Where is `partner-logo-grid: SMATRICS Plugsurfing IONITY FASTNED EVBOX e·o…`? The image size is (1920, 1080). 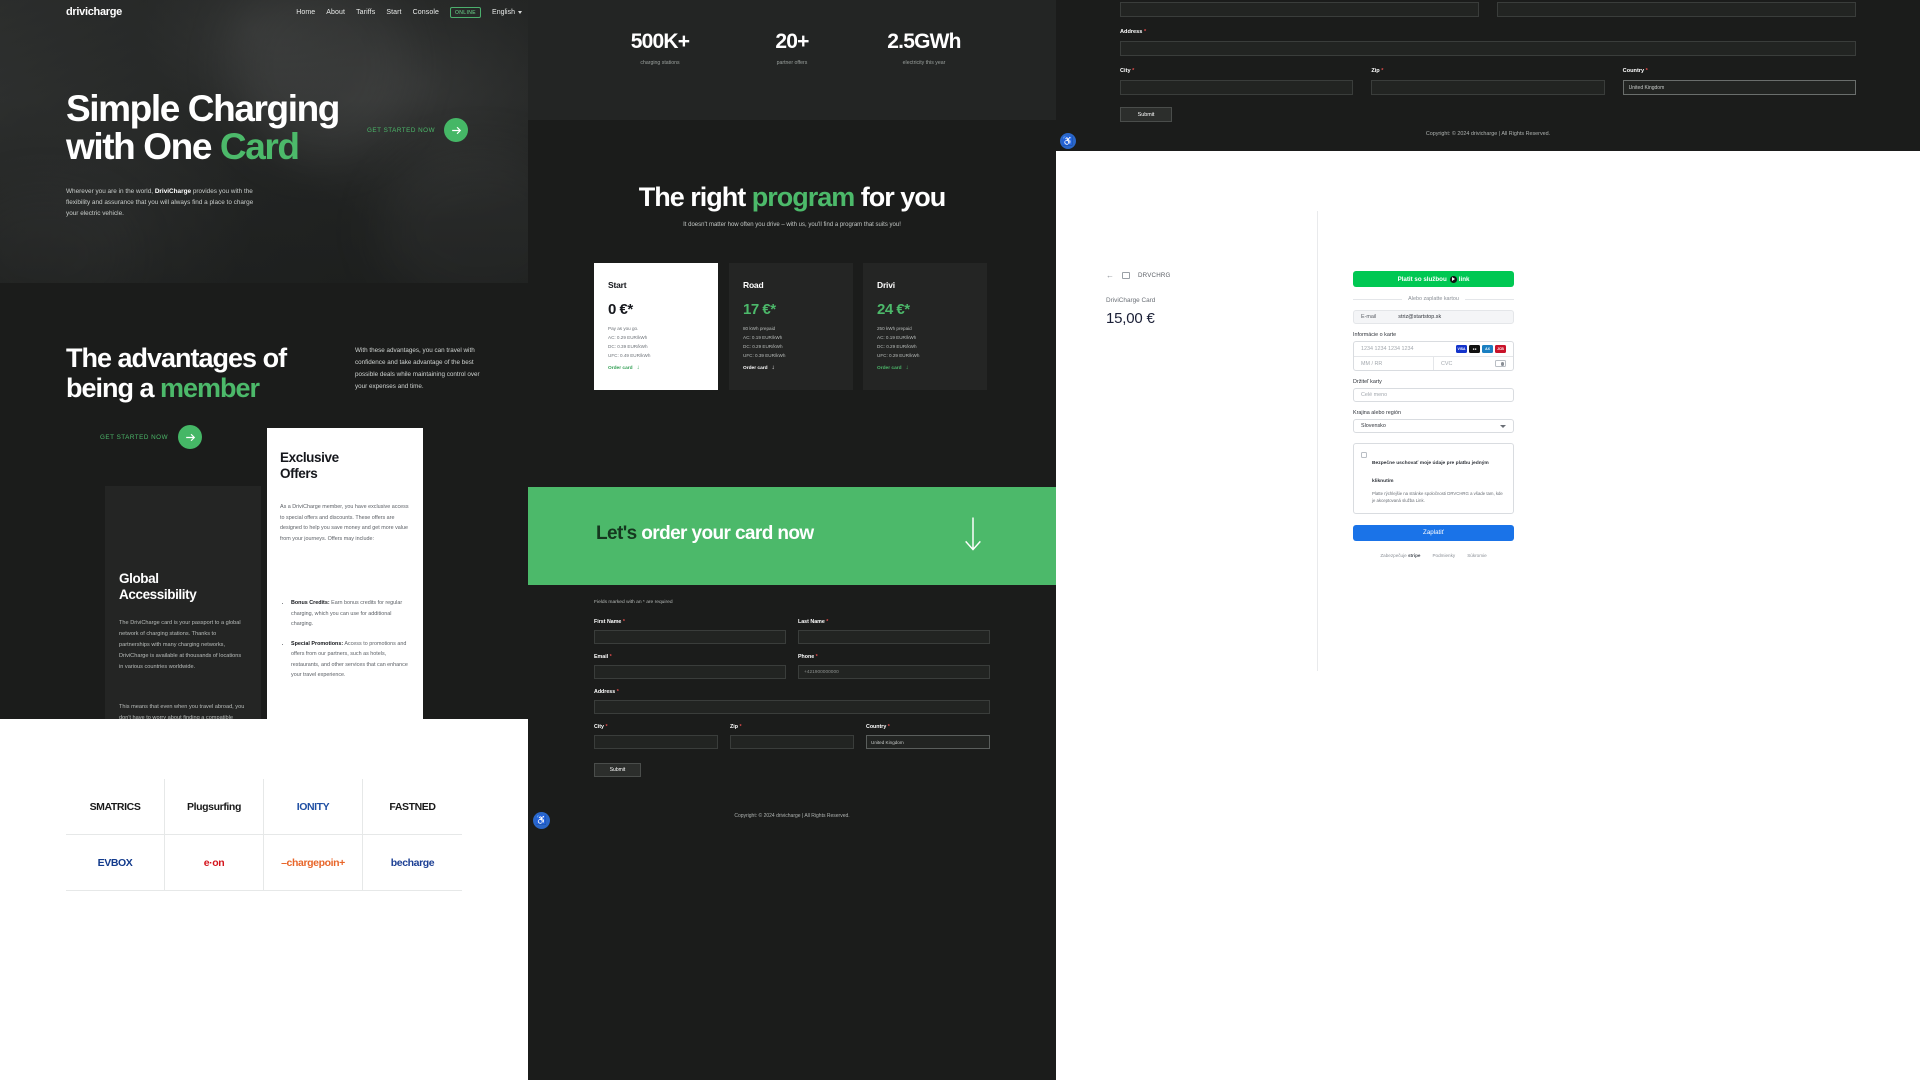 partner-logo-grid: SMATRICS Plugsurfing IONITY FASTNED EVBOX e·o… is located at coordinates (264, 835).